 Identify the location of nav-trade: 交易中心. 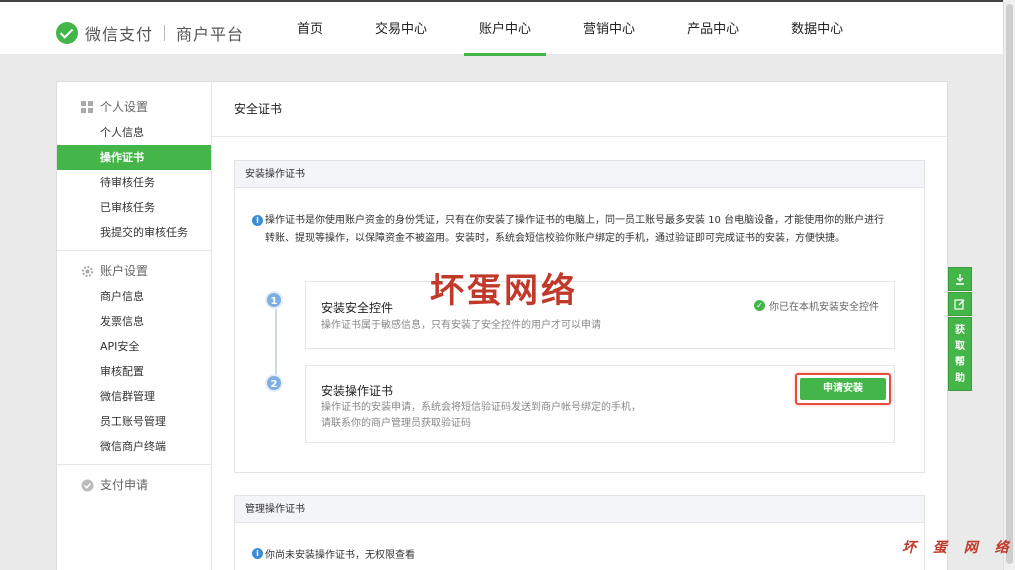
(401, 28).